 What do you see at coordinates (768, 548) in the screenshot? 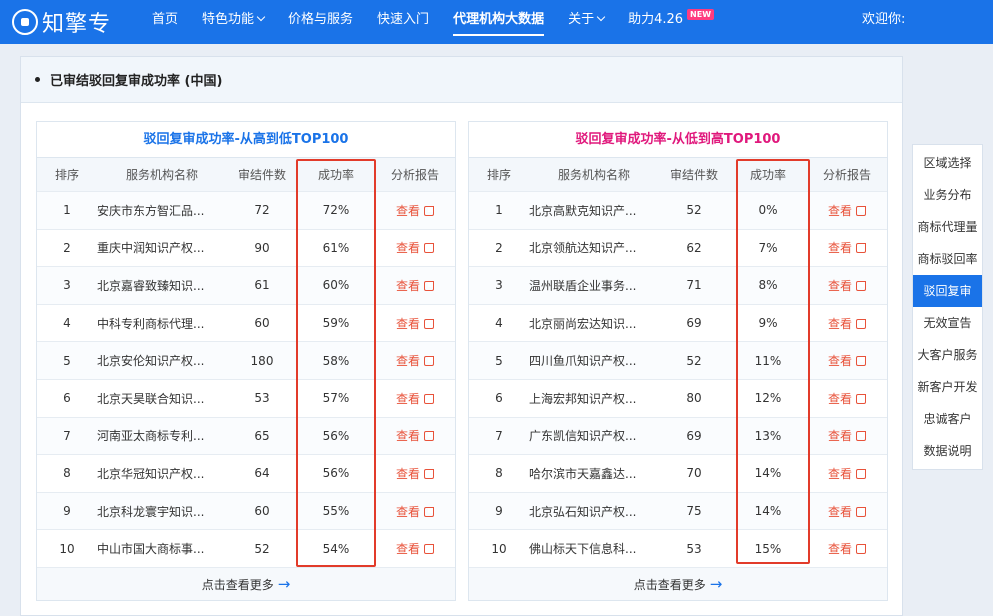
I see `success-rate-cell: 15%` at bounding box center [768, 548].